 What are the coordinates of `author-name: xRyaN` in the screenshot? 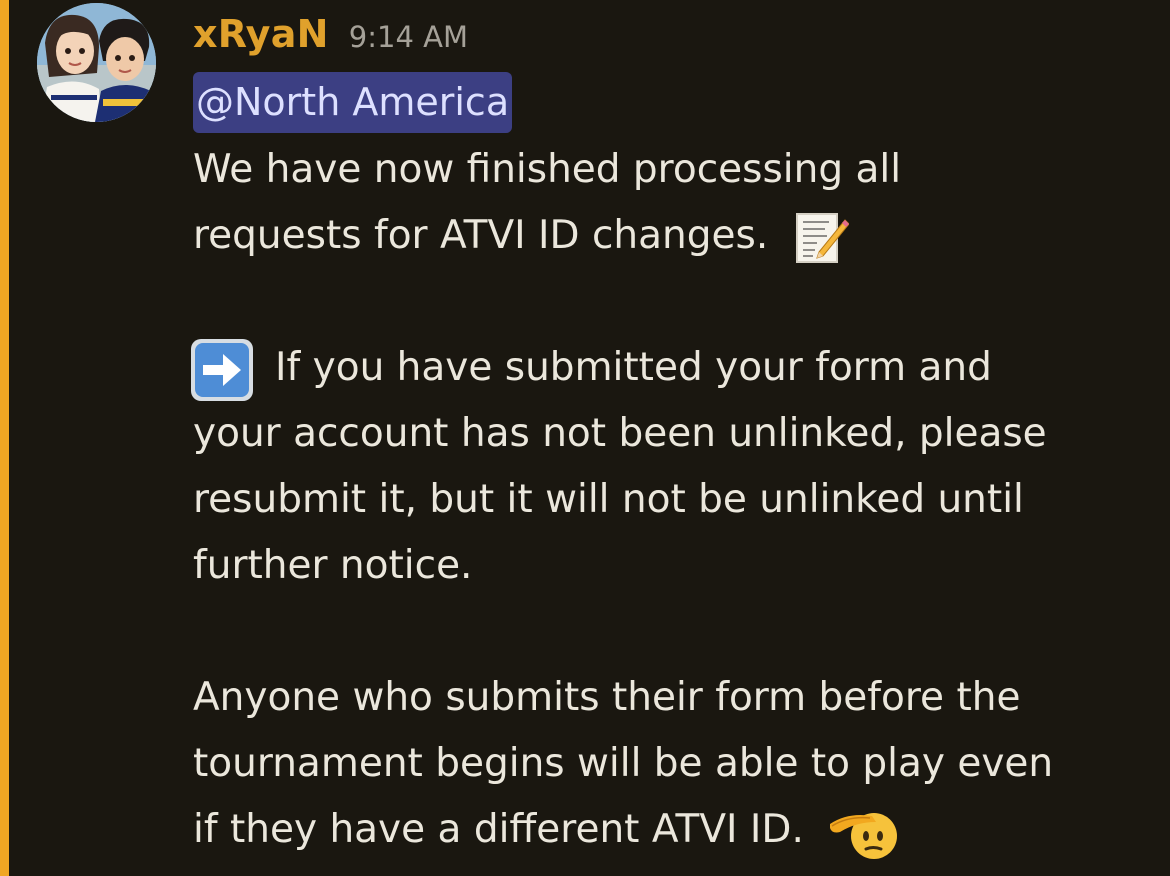 It's located at (261, 34).